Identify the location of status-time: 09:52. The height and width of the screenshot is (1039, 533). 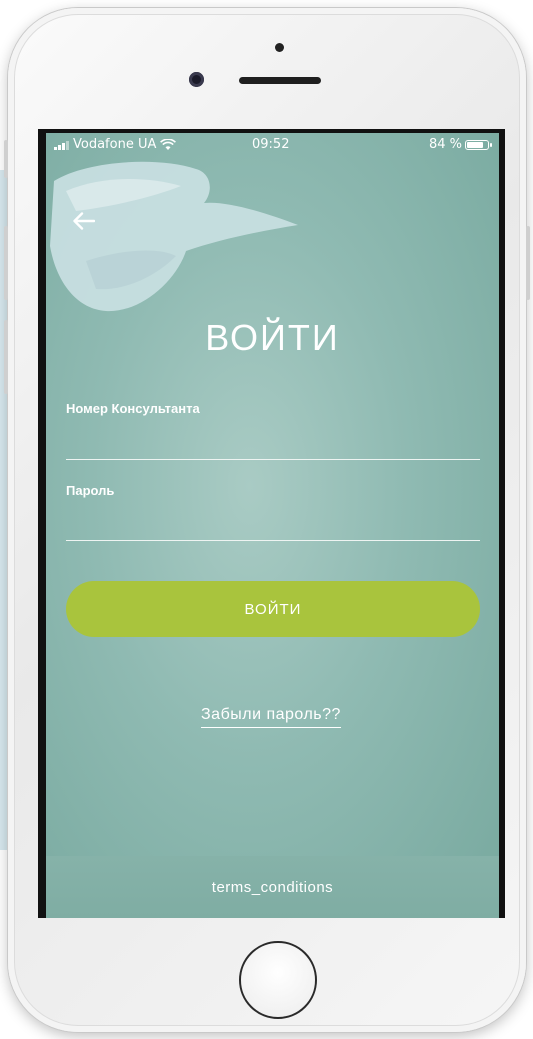
(271, 144).